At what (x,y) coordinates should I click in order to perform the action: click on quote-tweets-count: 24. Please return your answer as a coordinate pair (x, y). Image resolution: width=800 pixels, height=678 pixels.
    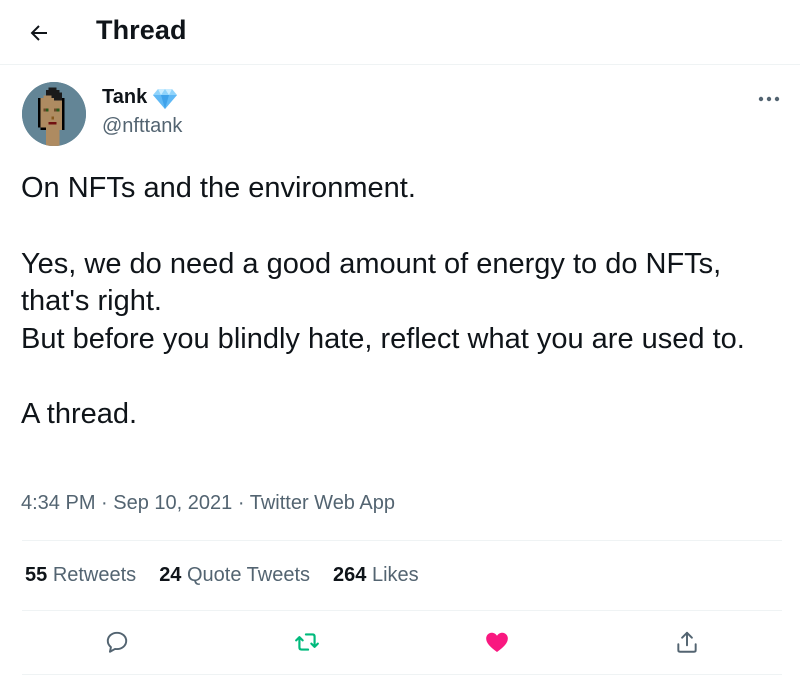
    Looking at the image, I should click on (170, 575).